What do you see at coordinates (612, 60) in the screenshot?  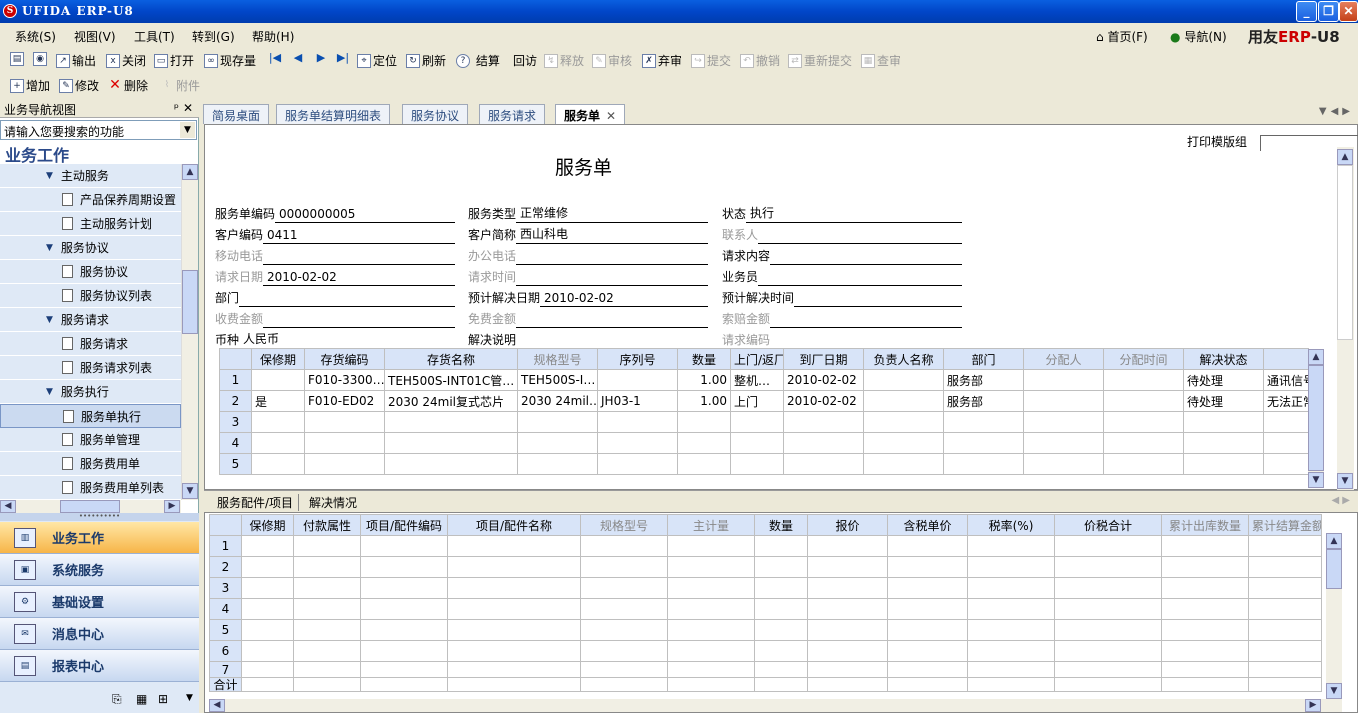 I see `audit-button: ✎ 审核` at bounding box center [612, 60].